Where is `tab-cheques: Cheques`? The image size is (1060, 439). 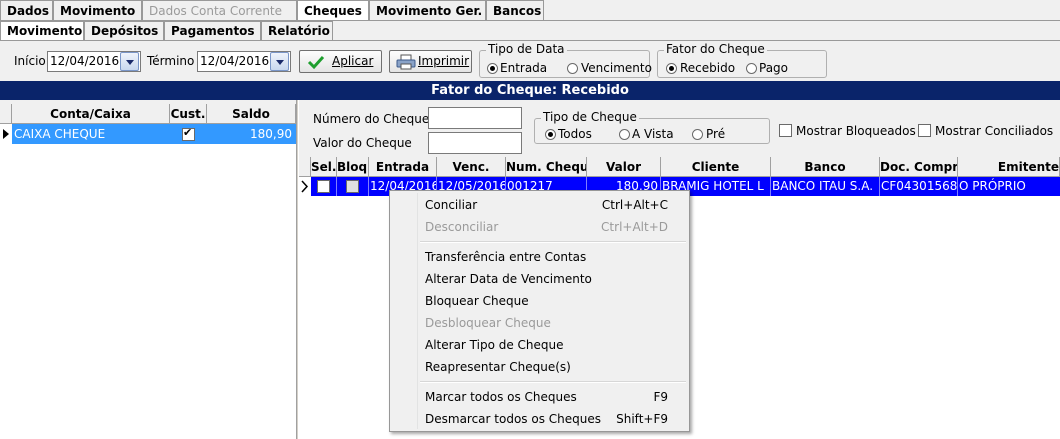 tab-cheques: Cheques is located at coordinates (333, 10).